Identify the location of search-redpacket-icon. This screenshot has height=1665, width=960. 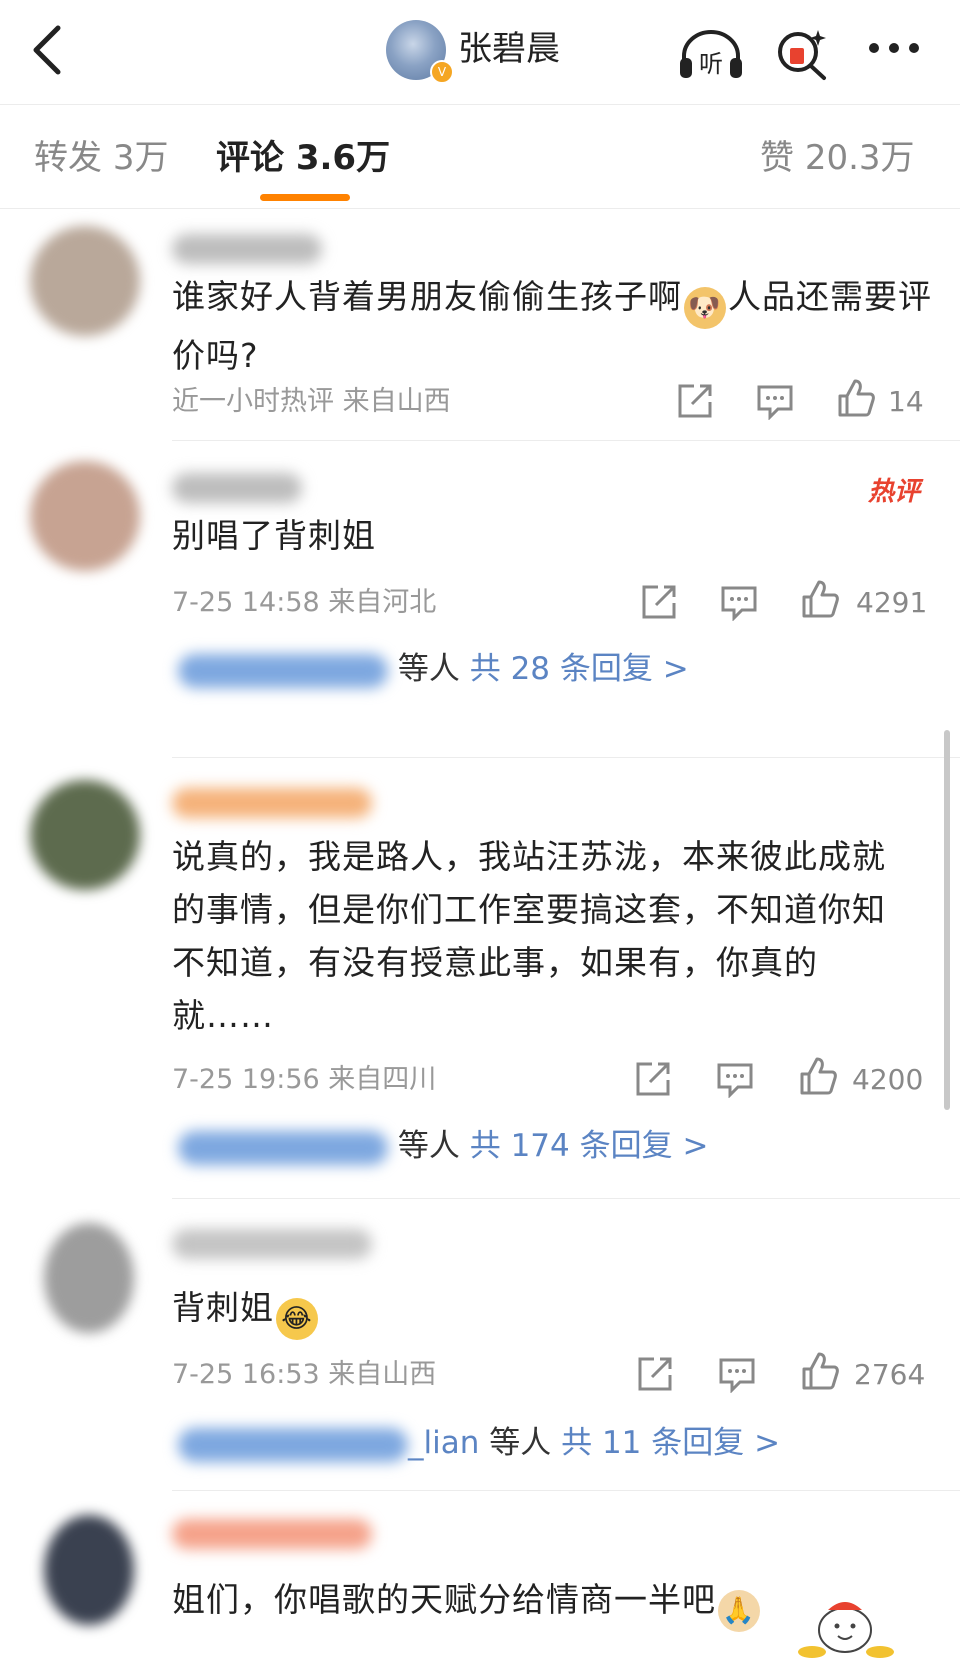
(803, 54).